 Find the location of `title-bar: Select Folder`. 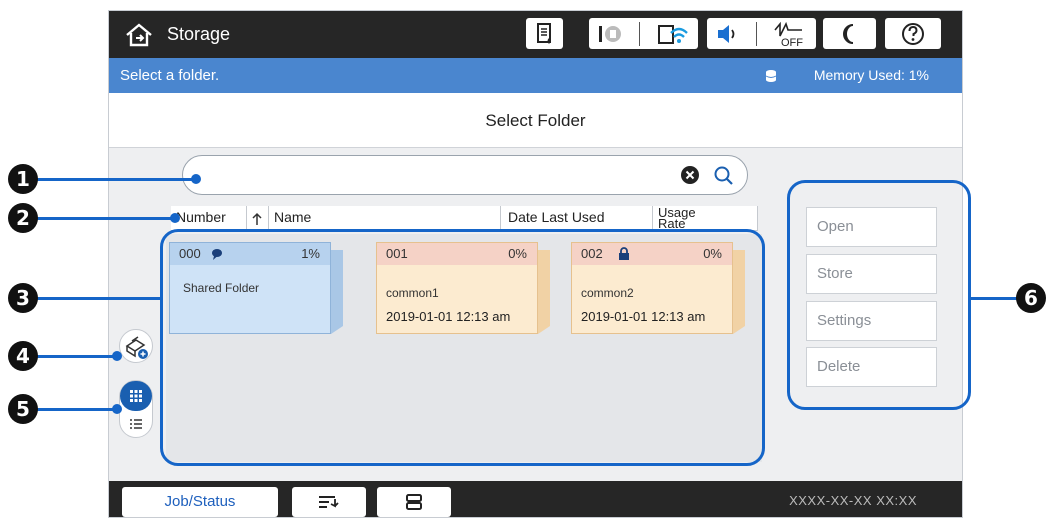

title-bar: Select Folder is located at coordinates (535, 120).